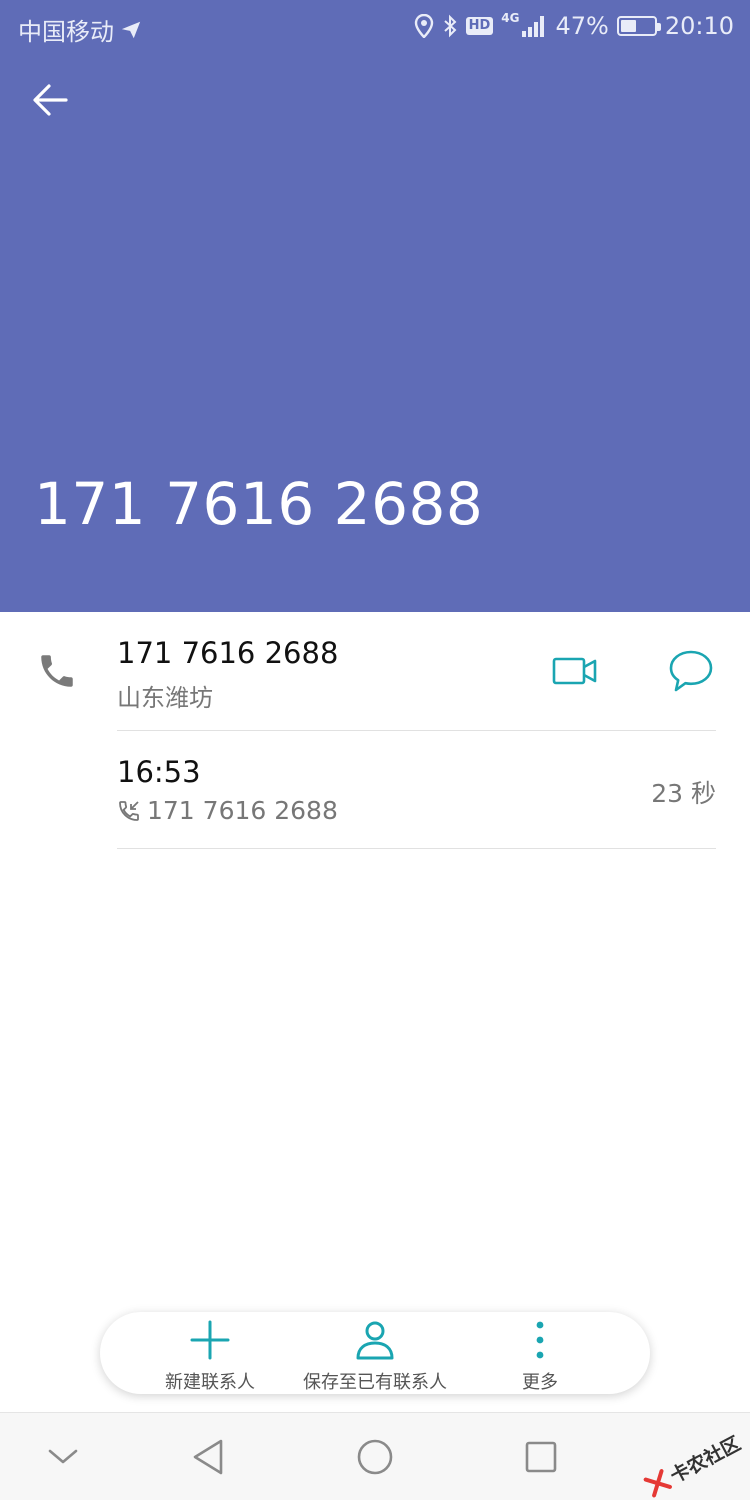 This screenshot has height=1500, width=750. Describe the element at coordinates (375, 26) in the screenshot. I see `status-bar: 中国移动 HD 4G 47% 20:10` at that location.